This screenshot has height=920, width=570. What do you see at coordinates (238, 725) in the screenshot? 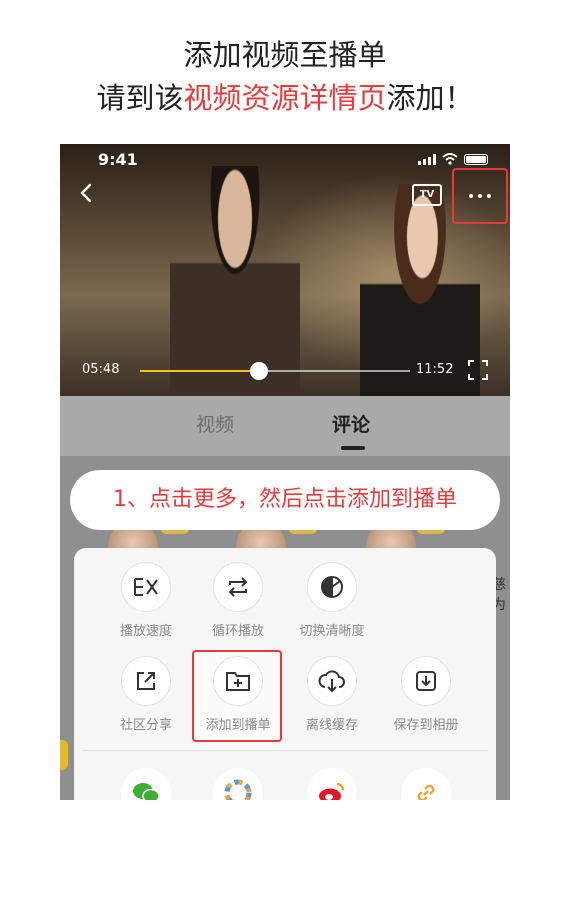
I see `action-label: 添加到播单` at bounding box center [238, 725].